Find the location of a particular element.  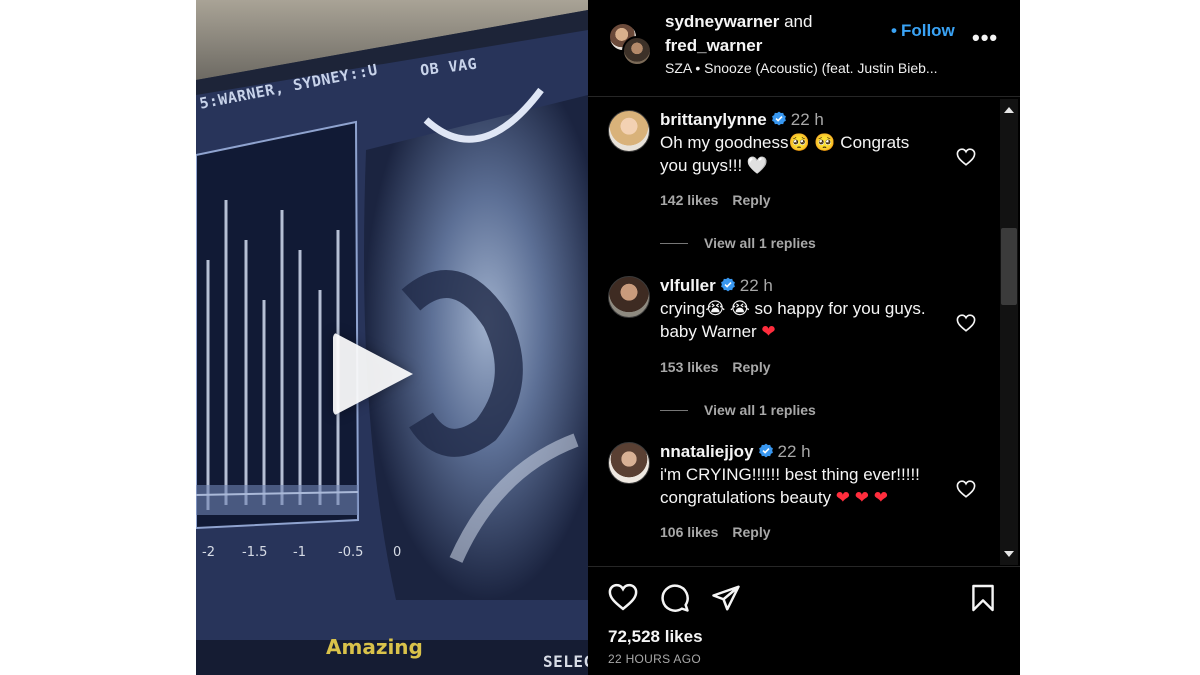

and-text: and is located at coordinates (798, 21).